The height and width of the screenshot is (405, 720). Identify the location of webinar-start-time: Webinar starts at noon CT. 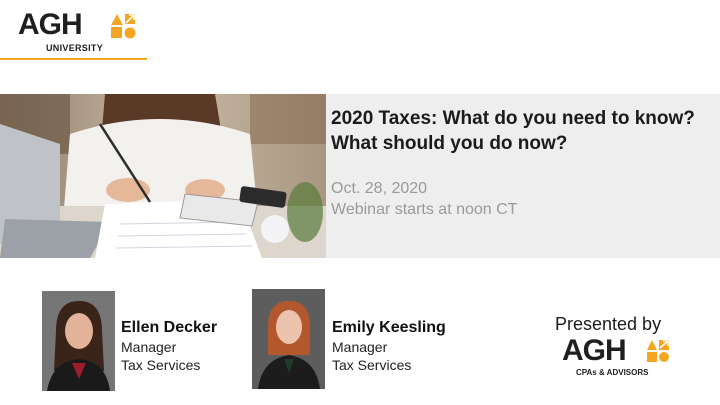
(424, 209).